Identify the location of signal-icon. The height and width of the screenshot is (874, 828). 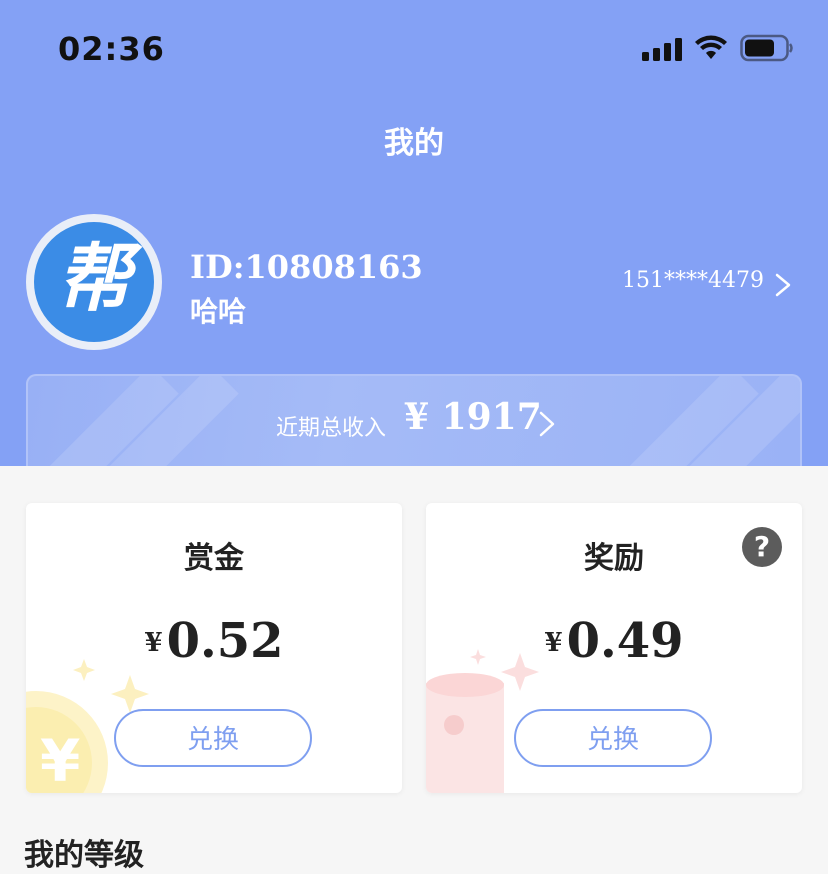
(662, 48).